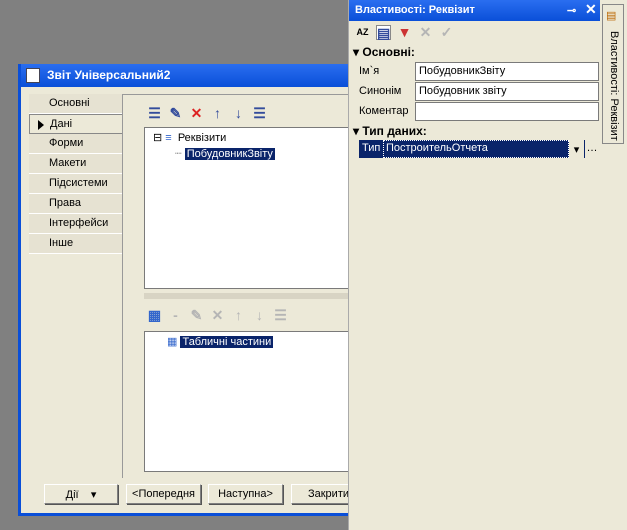 Image resolution: width=627 pixels, height=530 pixels. I want to click on splitter, so click(254, 296).